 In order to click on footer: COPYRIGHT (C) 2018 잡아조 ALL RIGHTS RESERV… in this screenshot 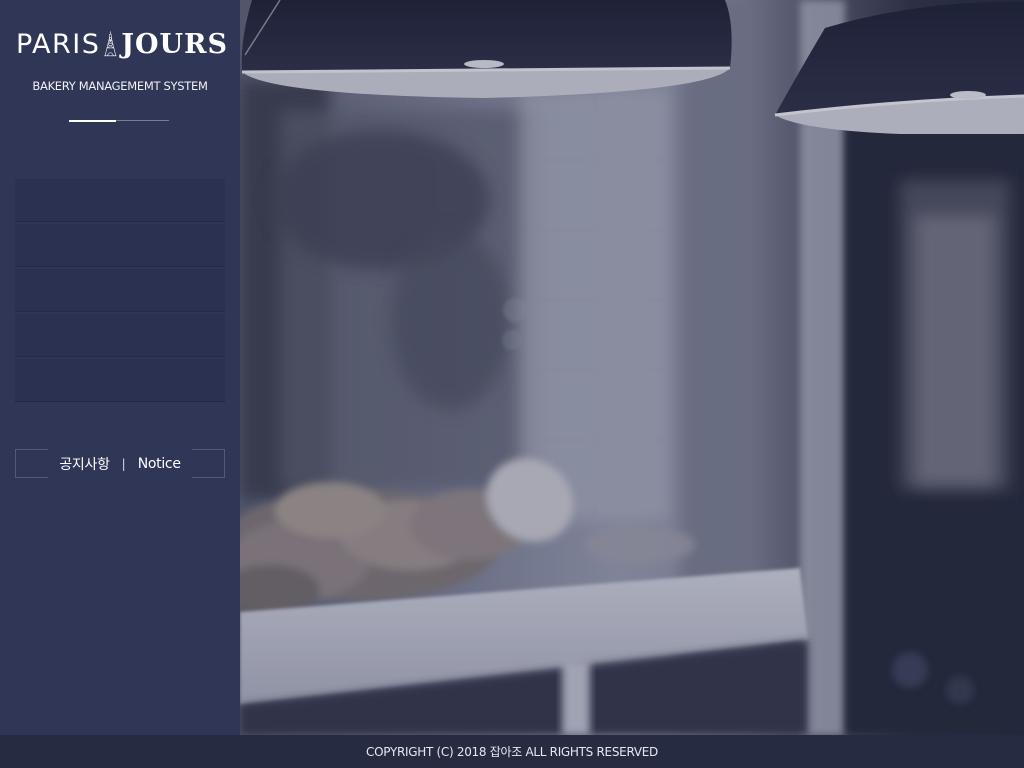, I will do `click(512, 751)`.